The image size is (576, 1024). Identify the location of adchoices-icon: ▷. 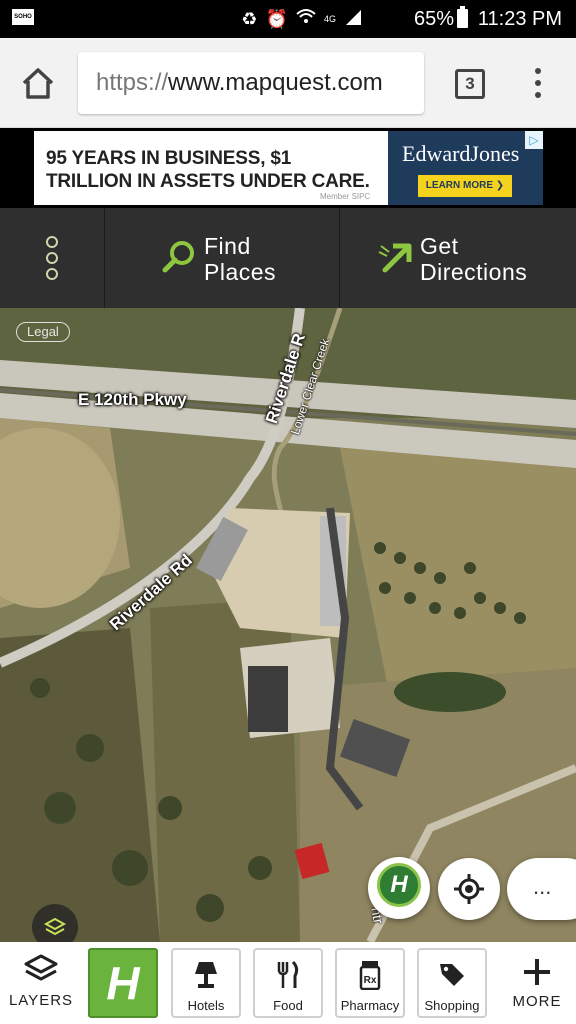
(534, 140).